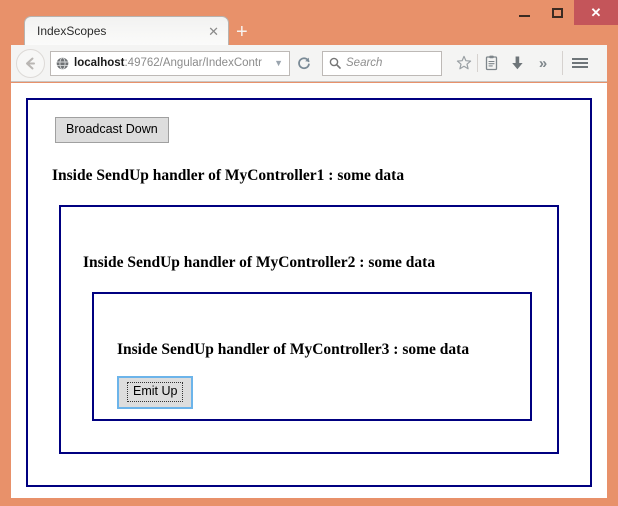 The image size is (618, 506). I want to click on chevron-down-icon: ▼, so click(278, 63).